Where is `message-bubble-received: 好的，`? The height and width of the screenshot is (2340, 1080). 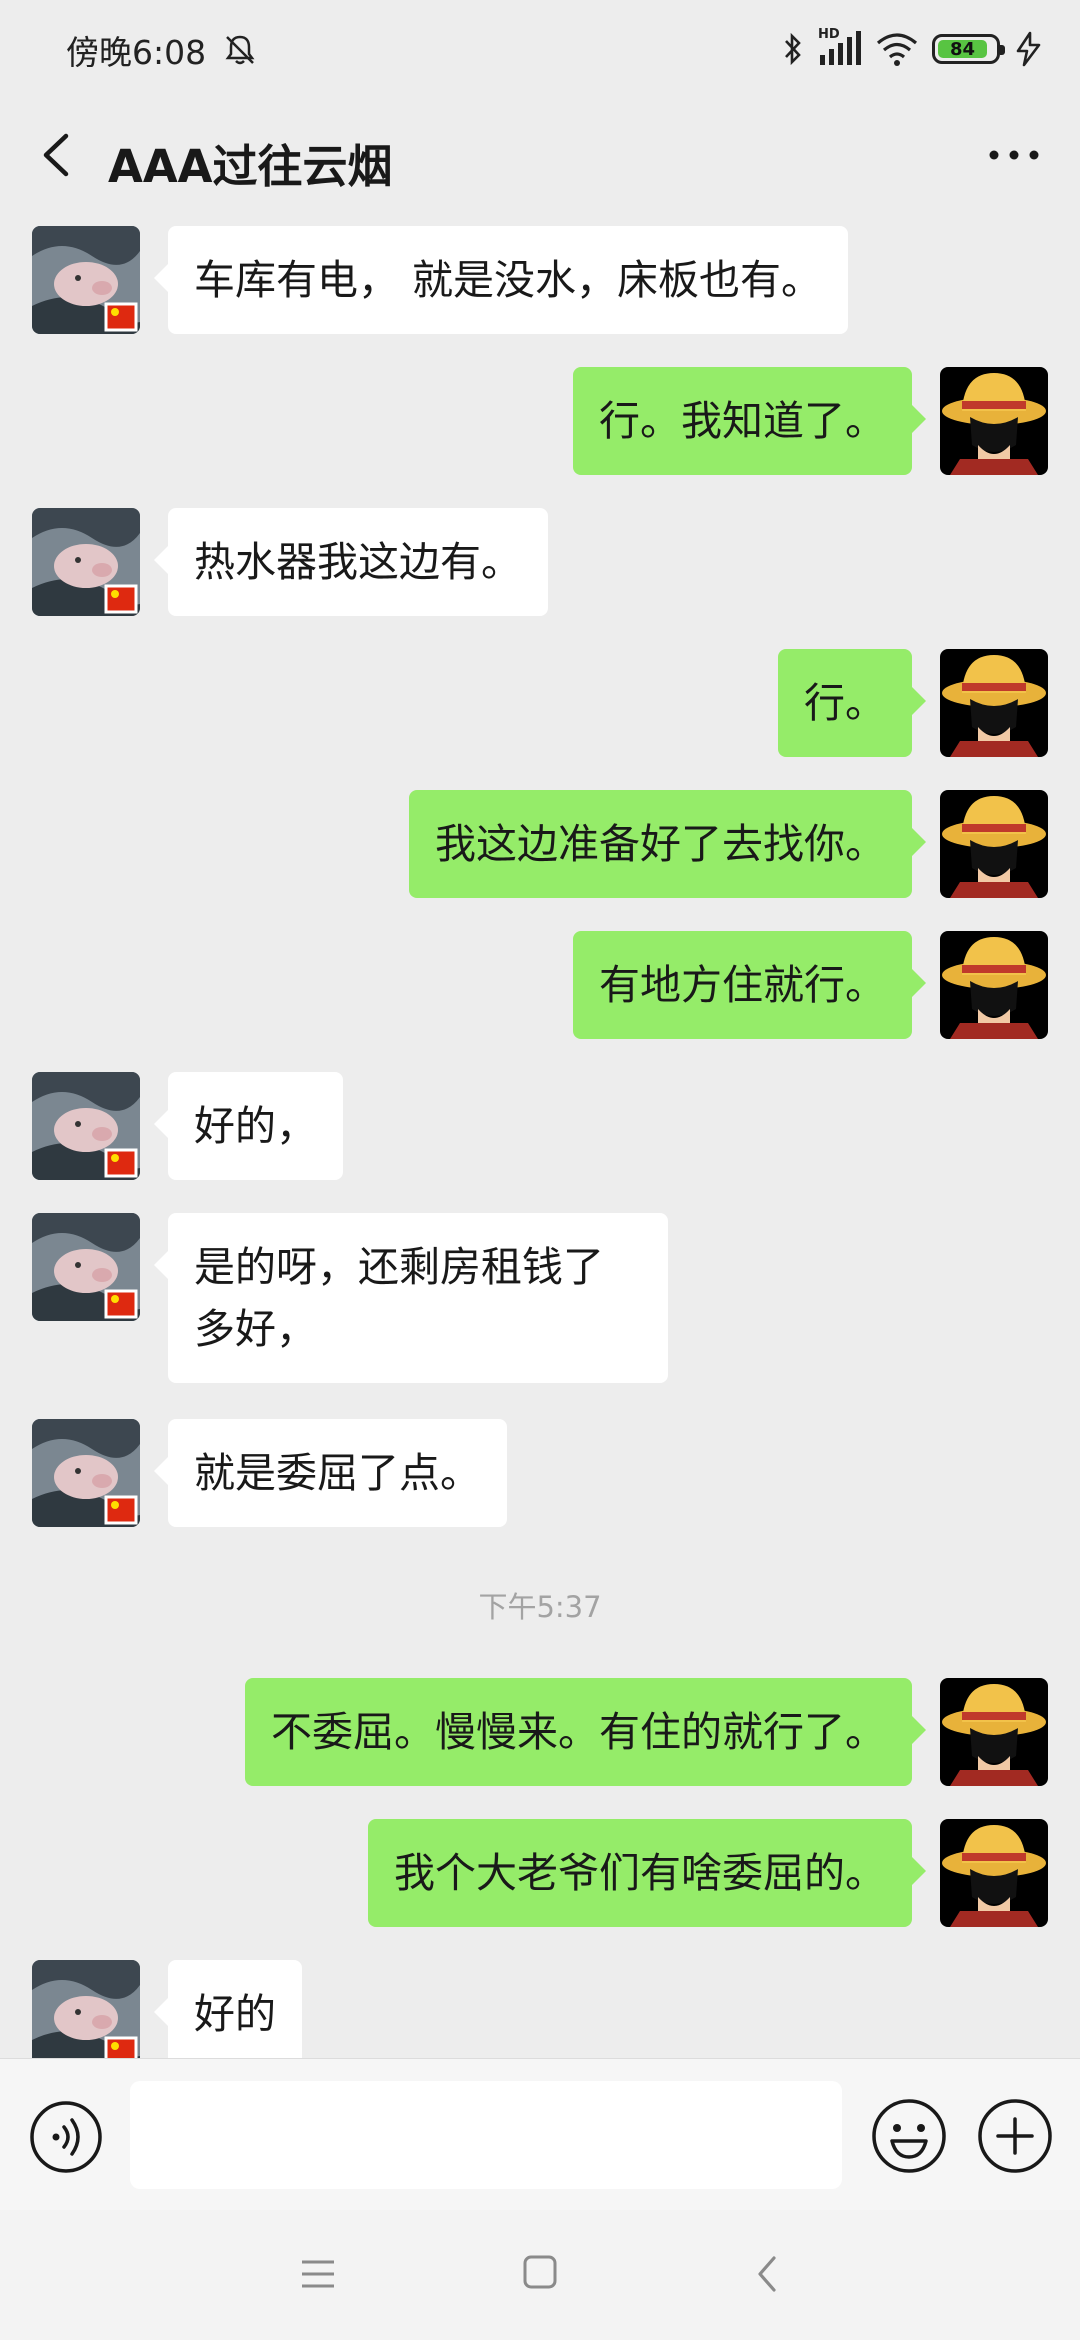 message-bubble-received: 好的， is located at coordinates (248, 1126).